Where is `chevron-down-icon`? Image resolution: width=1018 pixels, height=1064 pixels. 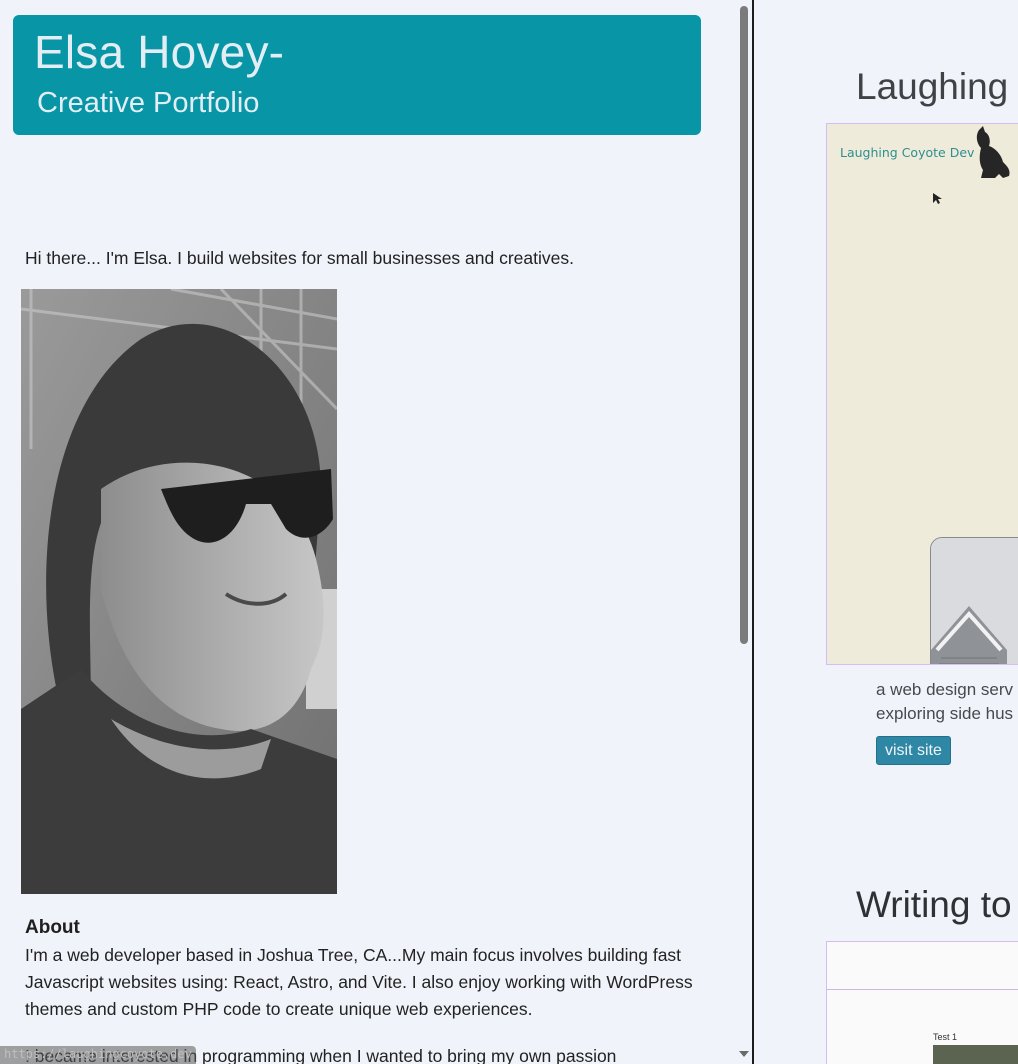 chevron-down-icon is located at coordinates (744, 1054).